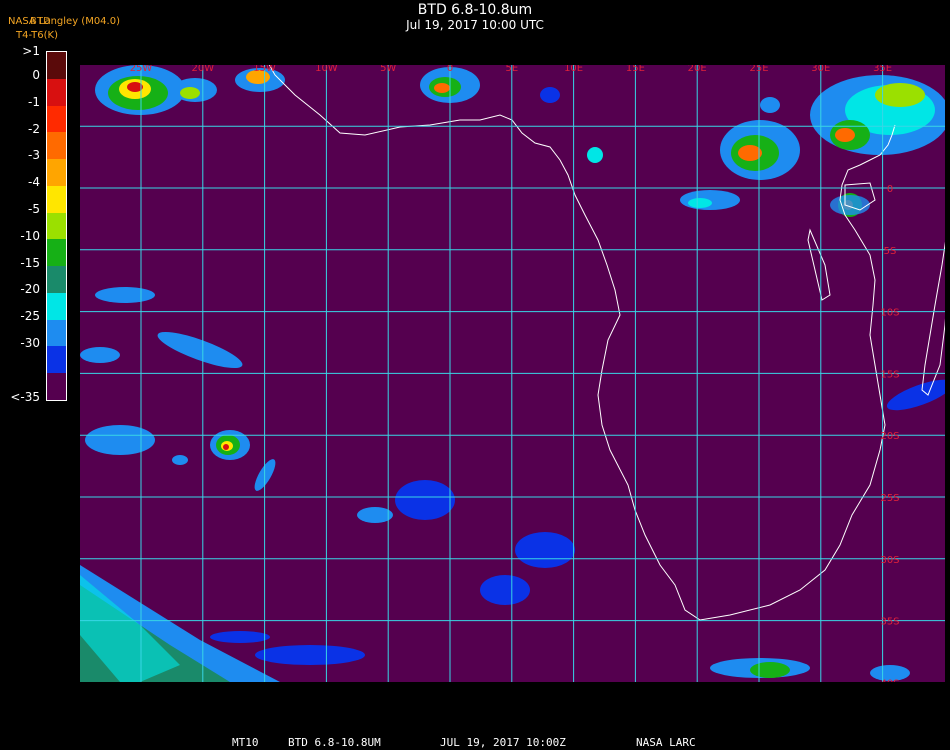  What do you see at coordinates (245, 742) in the screenshot?
I see `footer-satellite: MT10` at bounding box center [245, 742].